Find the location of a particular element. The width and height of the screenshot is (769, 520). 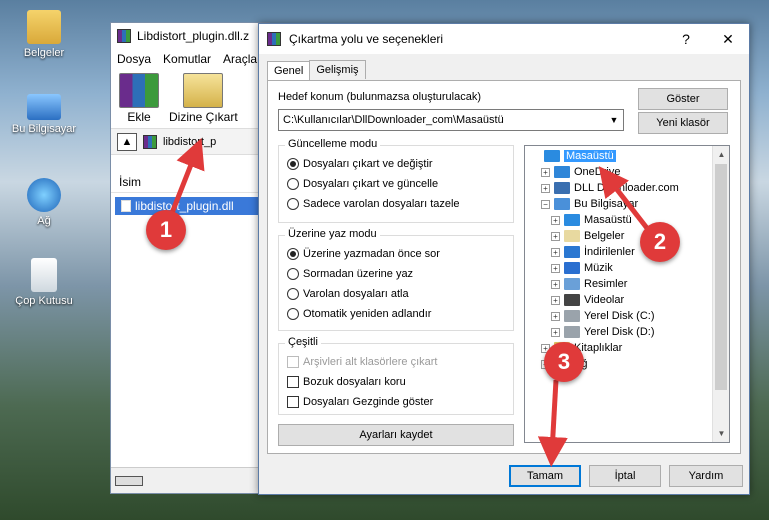

overwrite-mode-option: Üzerine yazmadan önce sor is located at coordinates (363, 254).